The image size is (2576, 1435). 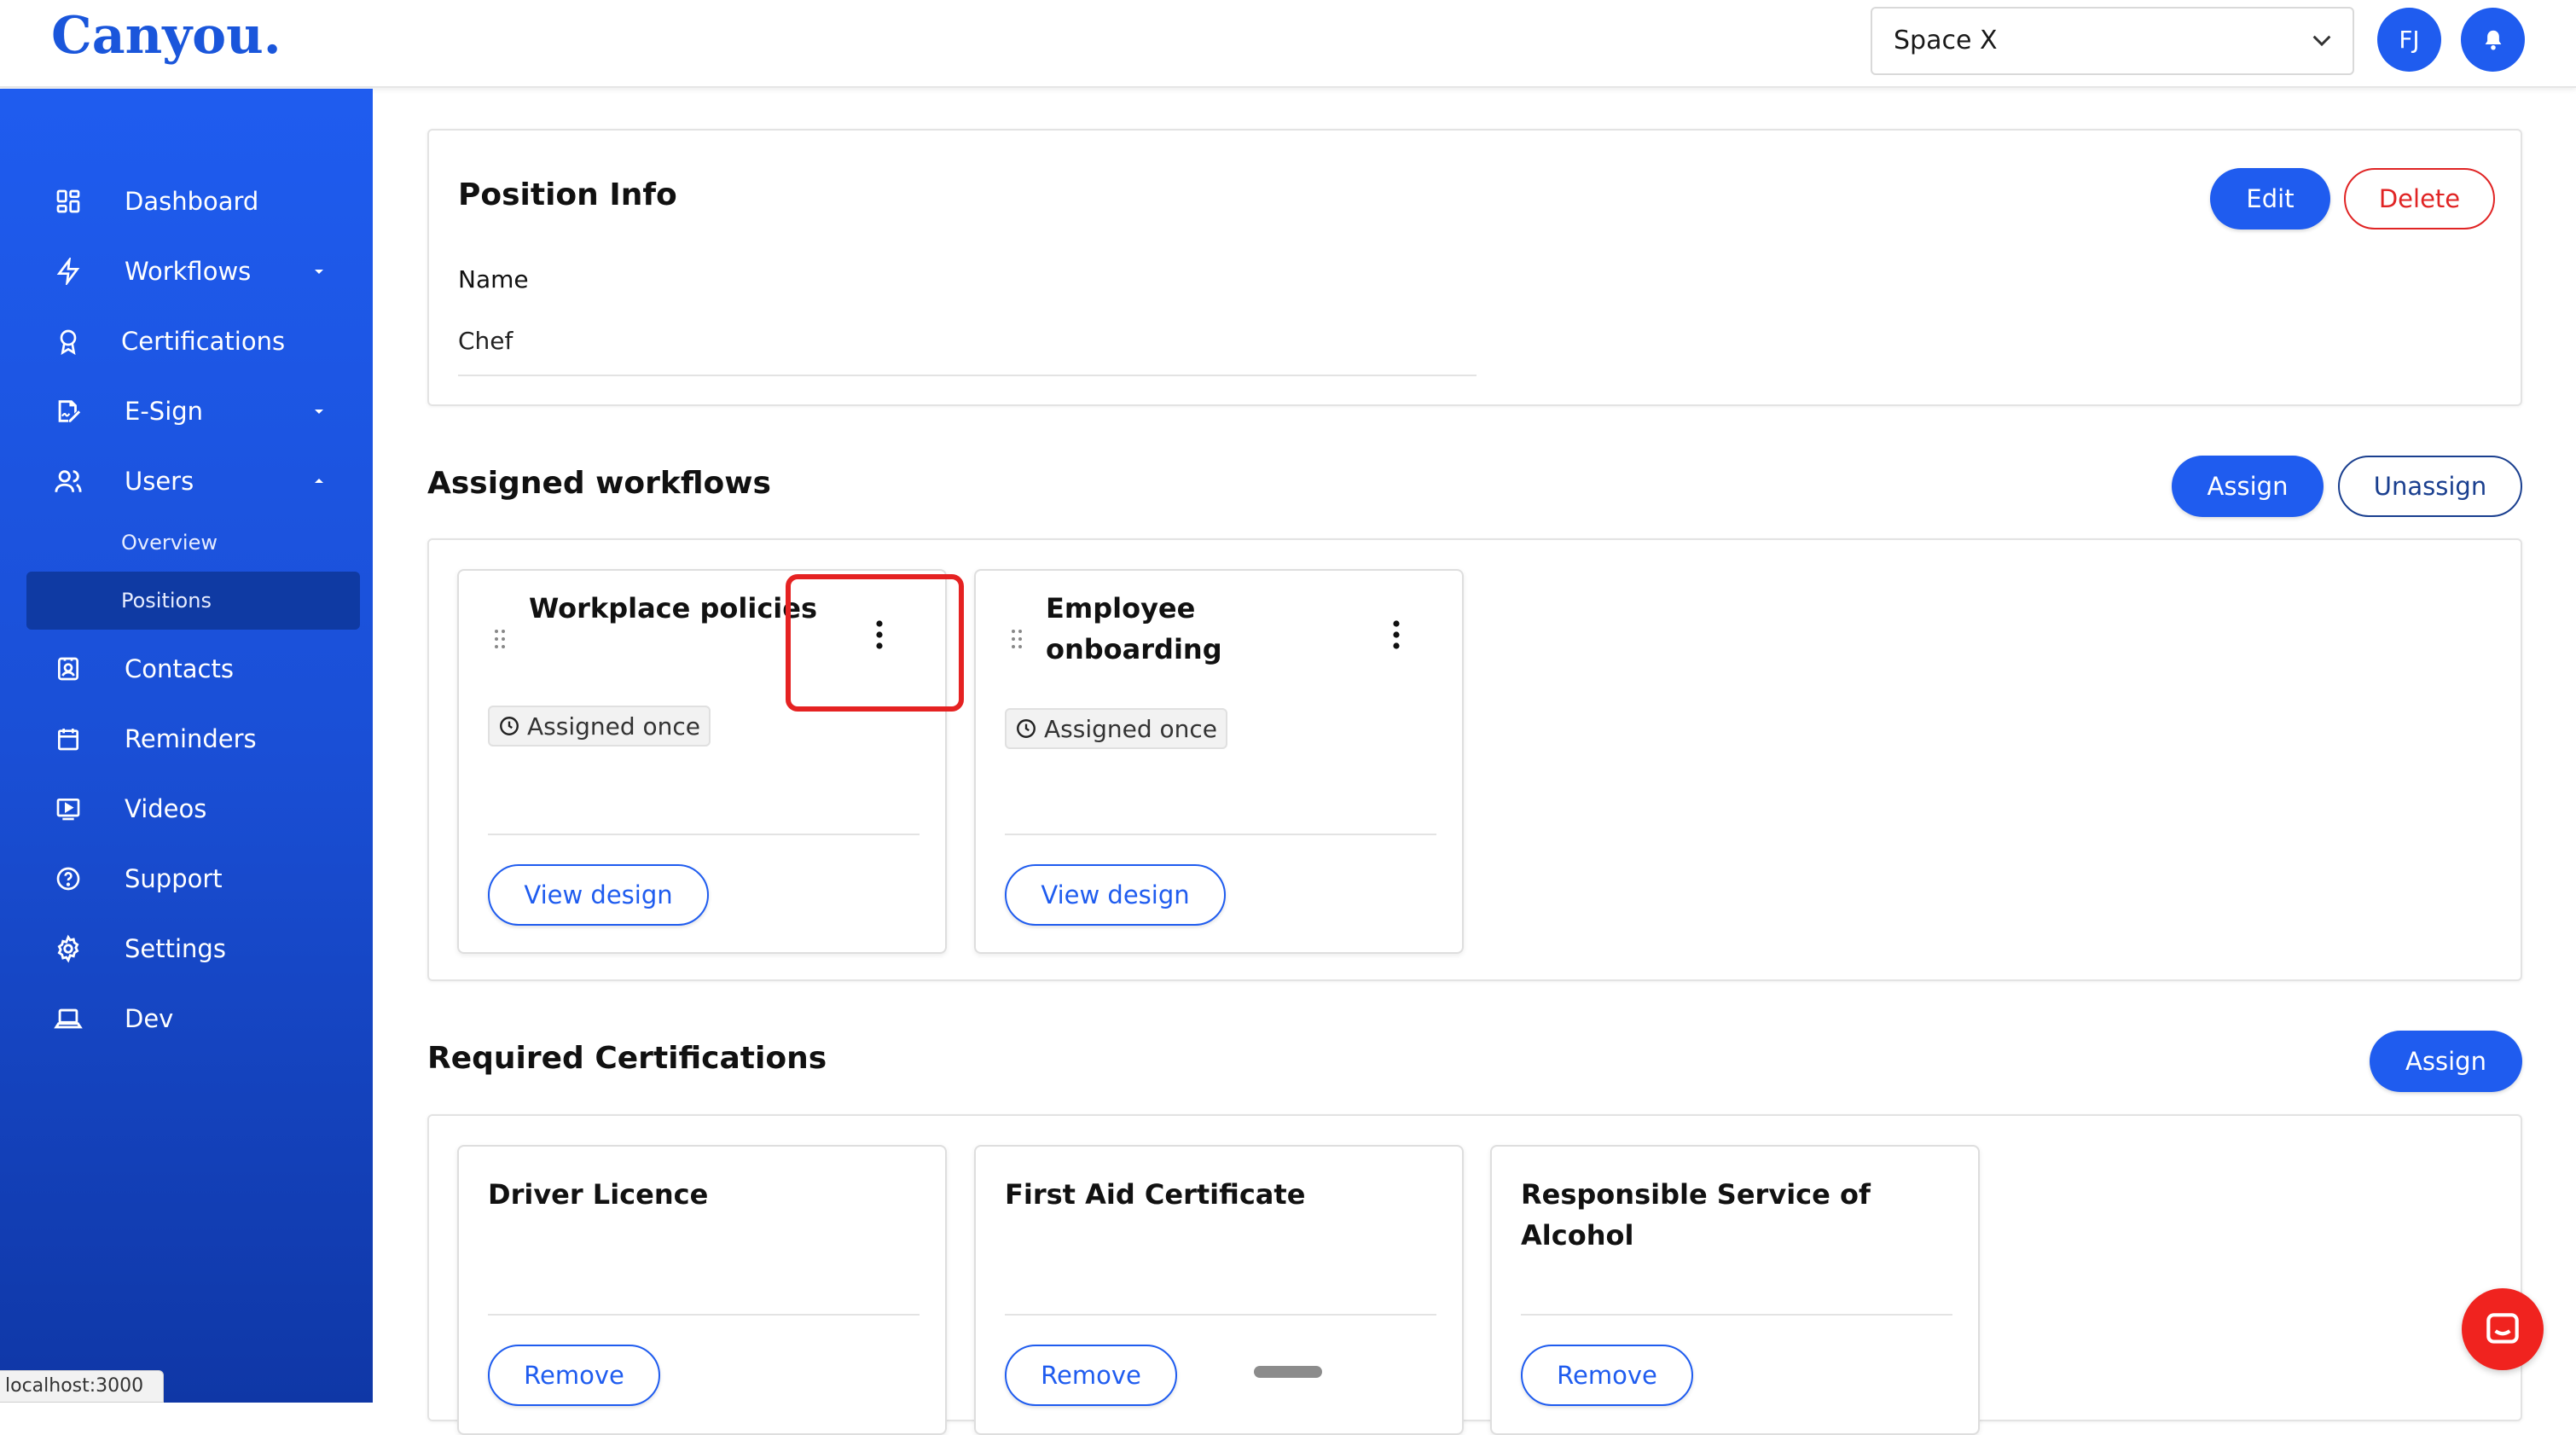 What do you see at coordinates (599, 483) in the screenshot?
I see `assigned-workflows-title: Assigned workflows` at bounding box center [599, 483].